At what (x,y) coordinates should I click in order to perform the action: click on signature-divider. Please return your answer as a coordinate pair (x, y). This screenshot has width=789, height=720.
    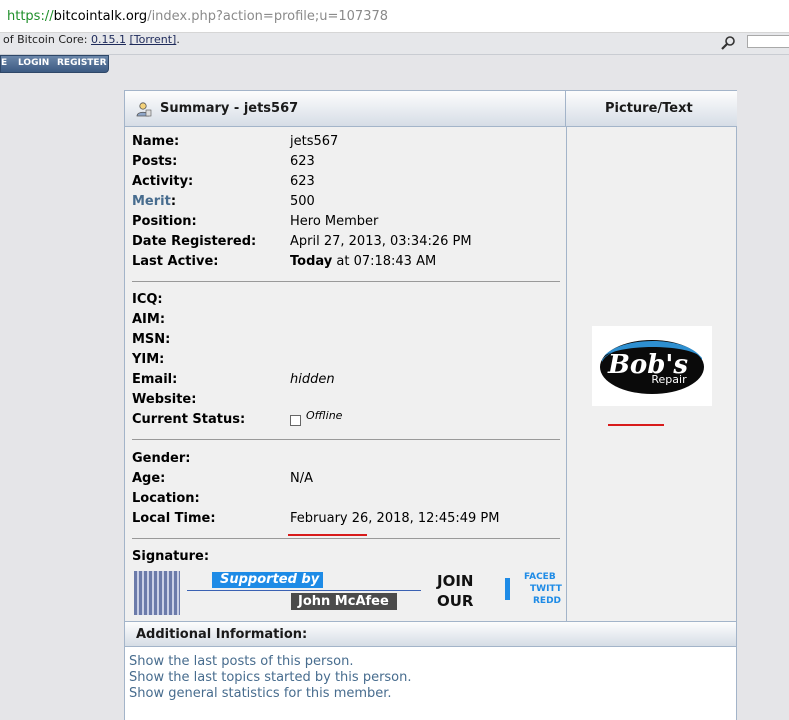
    Looking at the image, I should click on (304, 590).